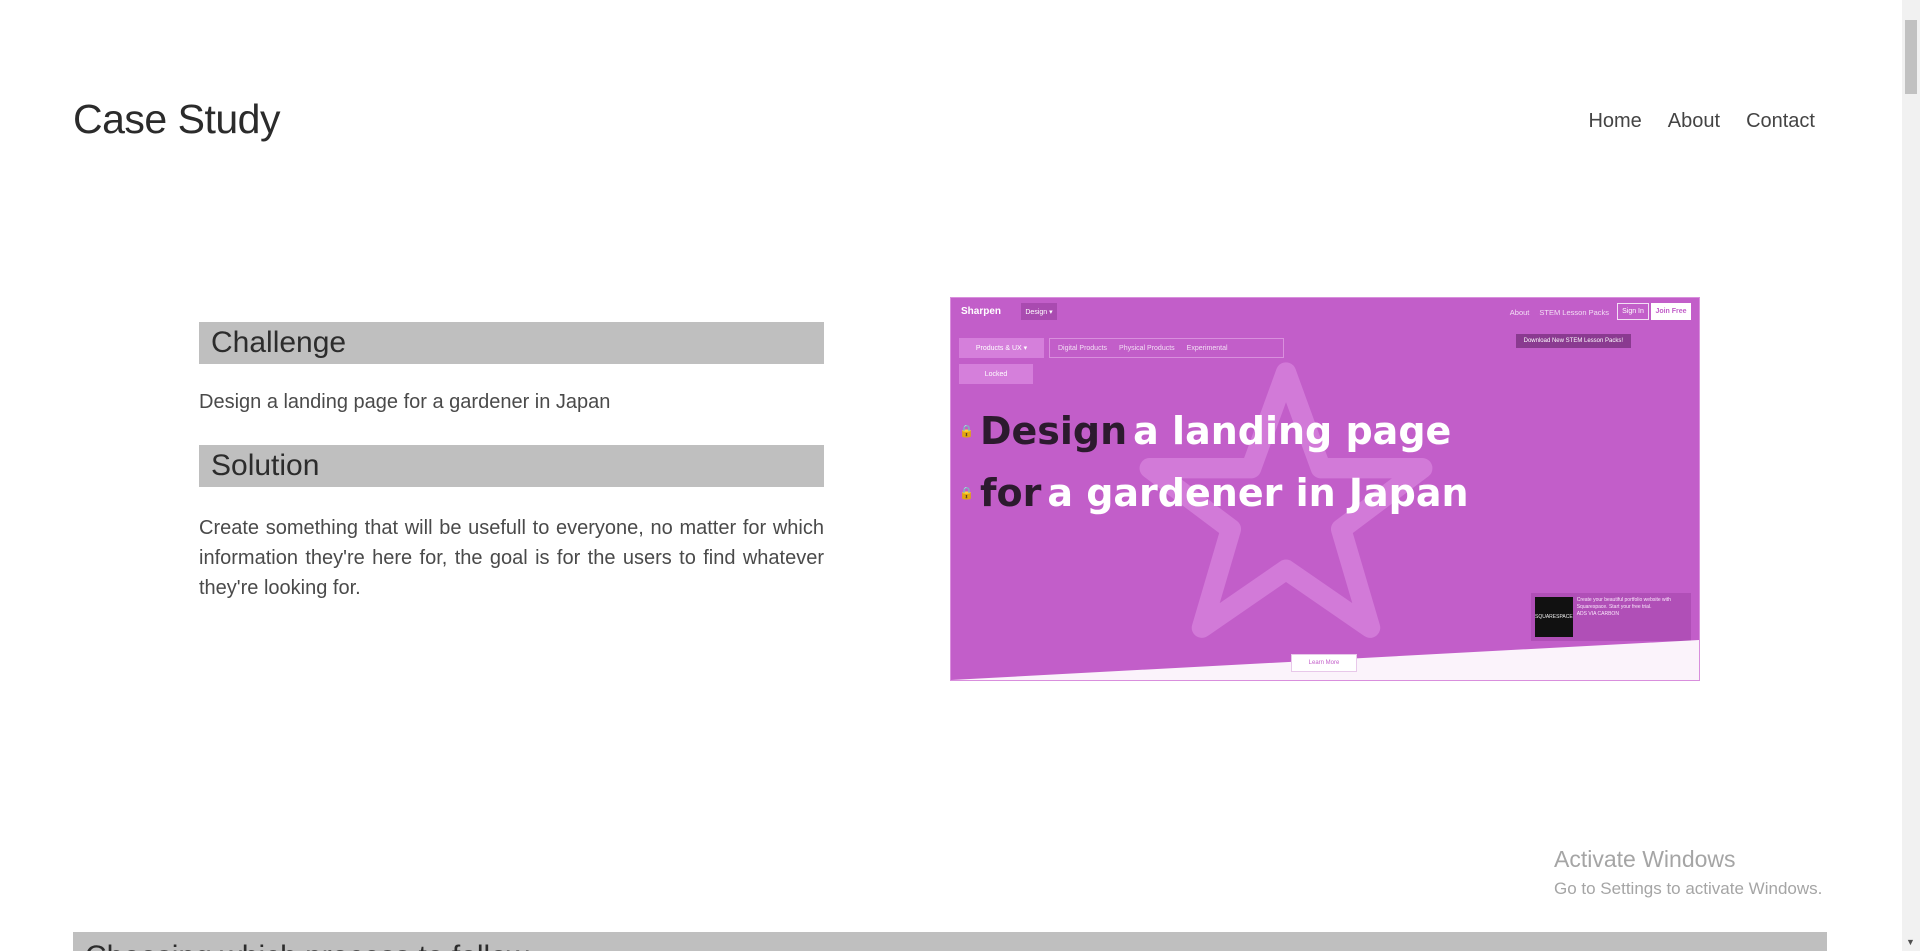 Image resolution: width=1920 pixels, height=951 pixels. I want to click on windows-watermark-subtitle: Go to Settings to activate Windows., so click(1688, 888).